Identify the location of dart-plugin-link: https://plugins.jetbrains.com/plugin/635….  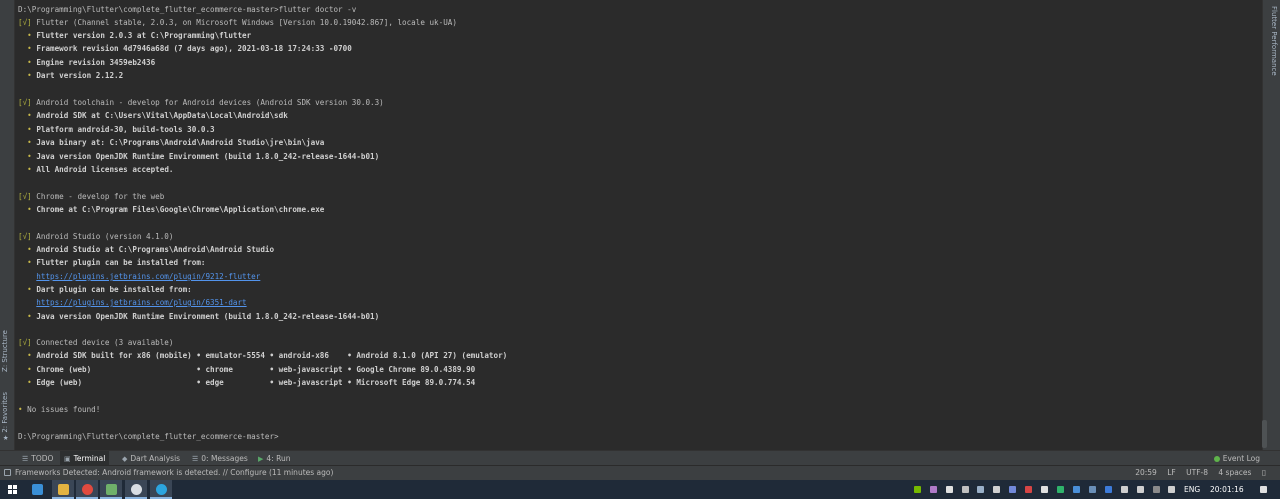
(141, 302).